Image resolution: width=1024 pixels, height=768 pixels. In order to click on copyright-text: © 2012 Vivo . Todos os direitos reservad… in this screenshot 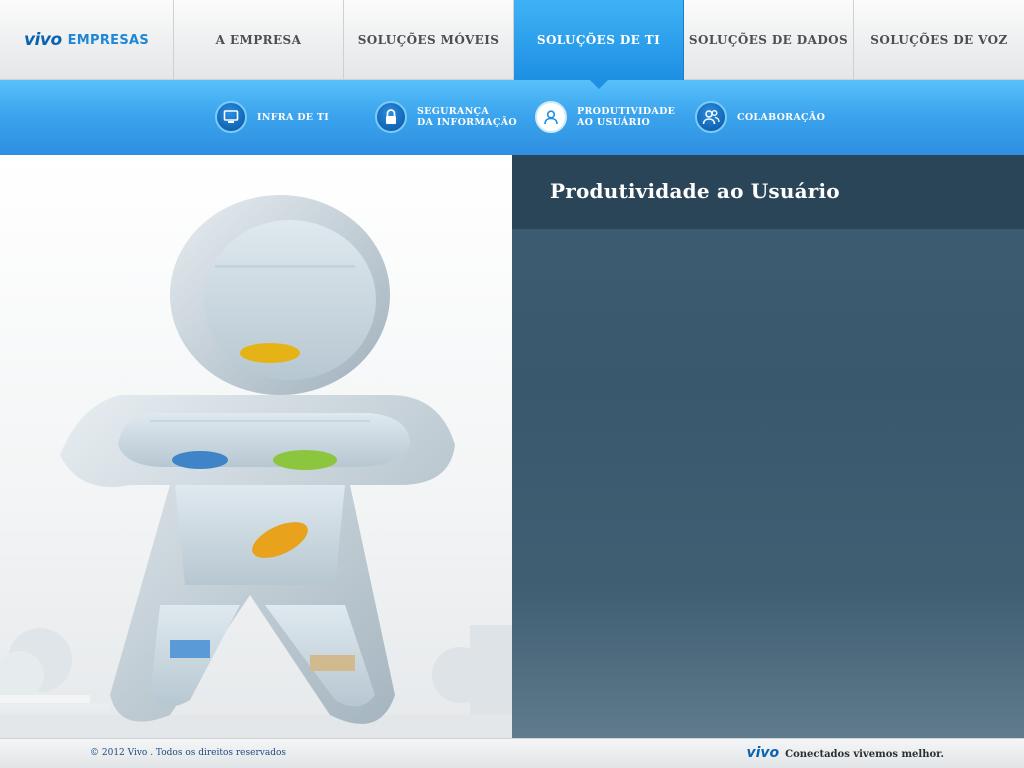, I will do `click(188, 753)`.